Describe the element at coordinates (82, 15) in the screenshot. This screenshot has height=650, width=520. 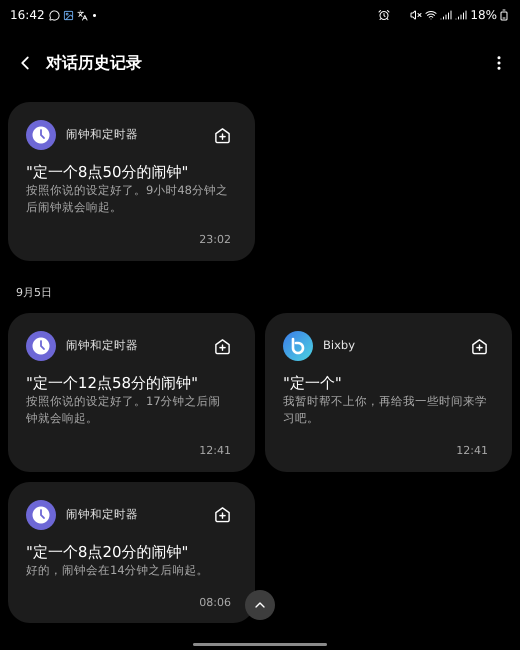
I see `translate-icon` at that location.